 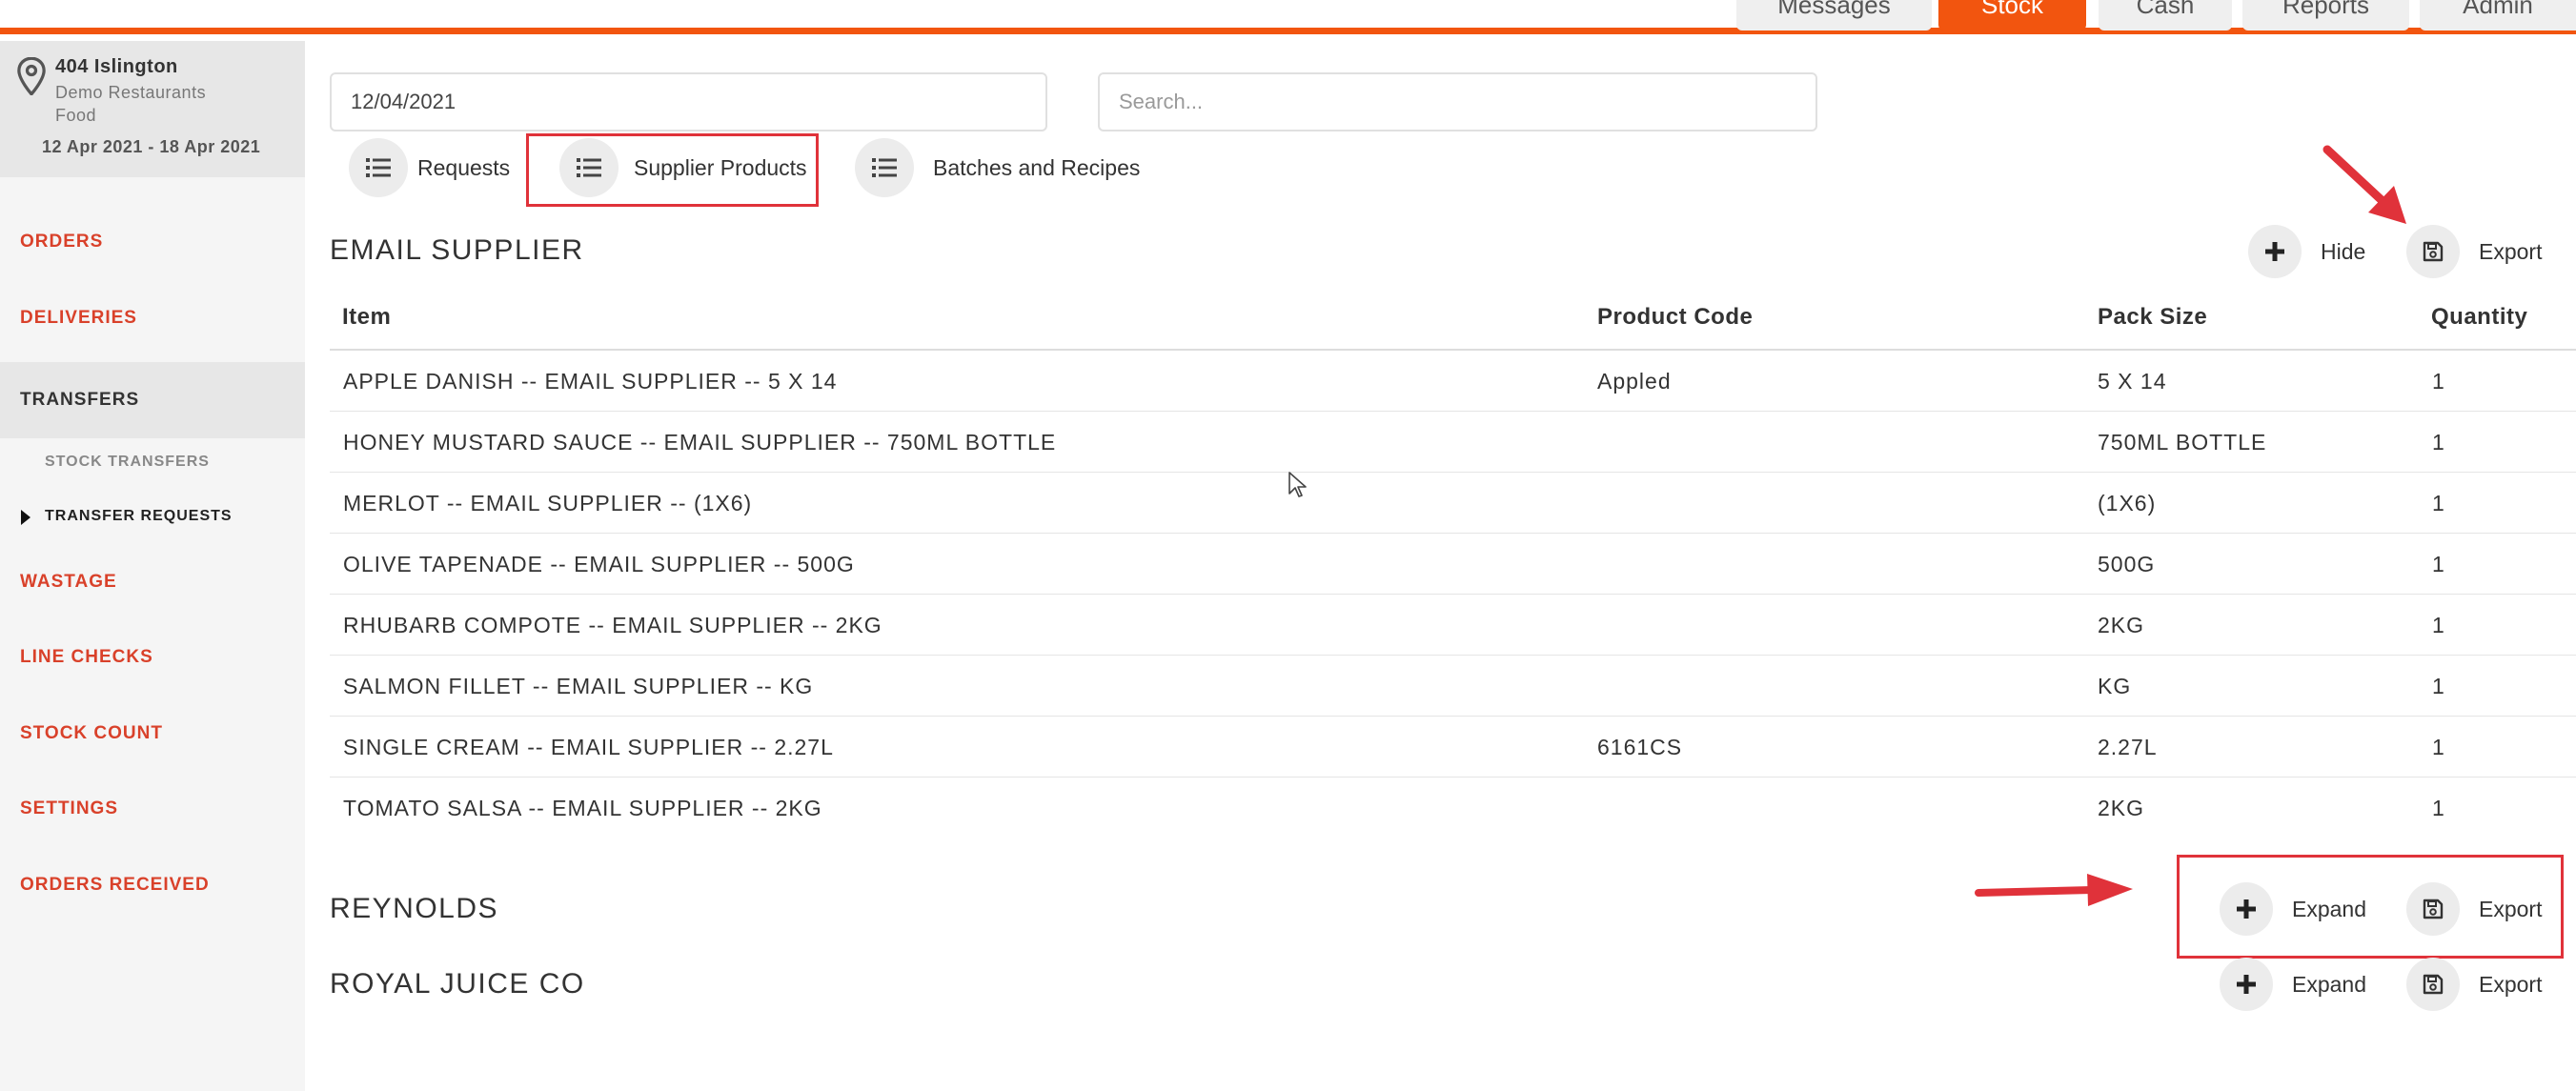 I want to click on tab-cash: Cash, so click(x=2165, y=15).